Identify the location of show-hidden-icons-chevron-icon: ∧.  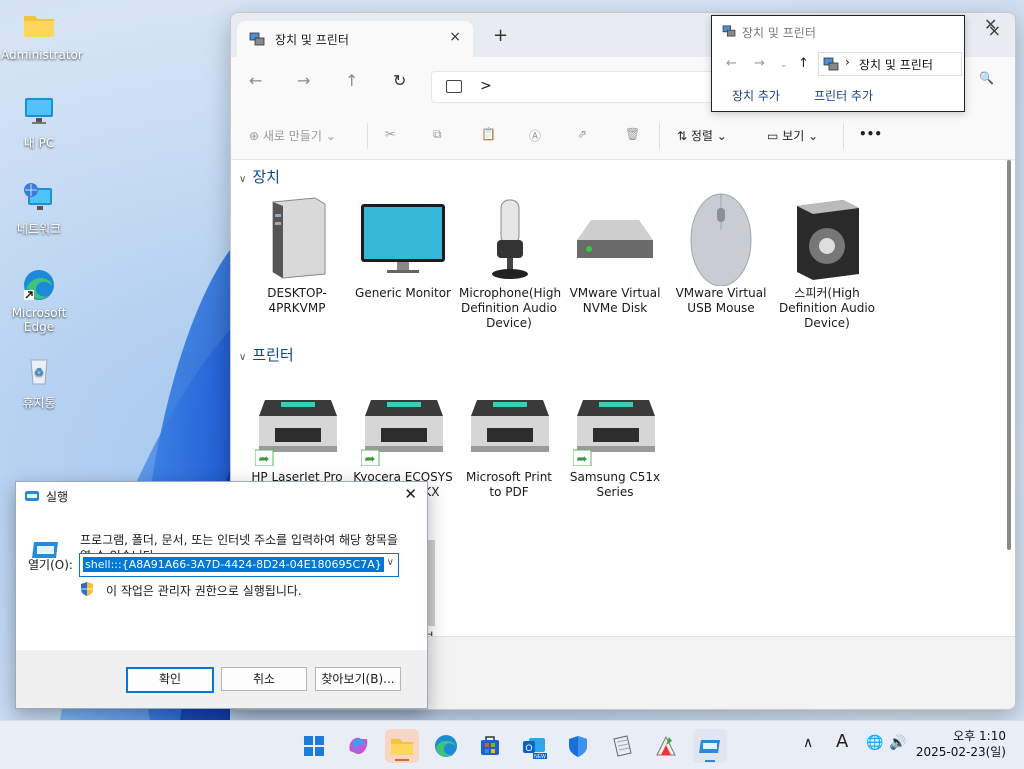
(808, 743).